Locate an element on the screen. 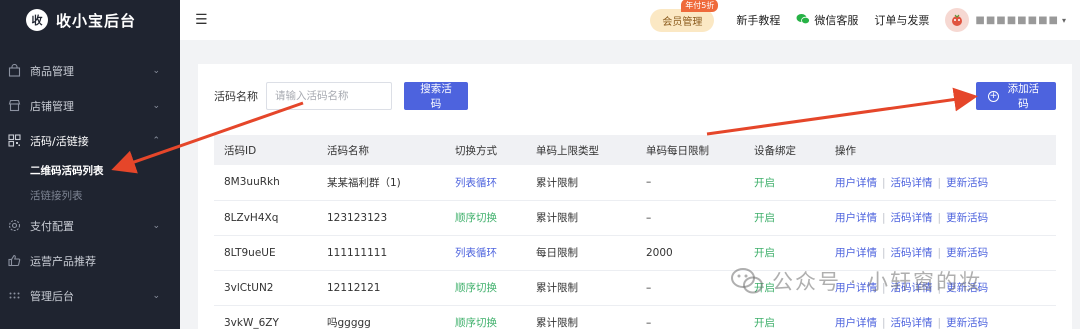 The width and height of the screenshot is (1080, 329). add-livecode-label: 添加活码 is located at coordinates (1023, 96).